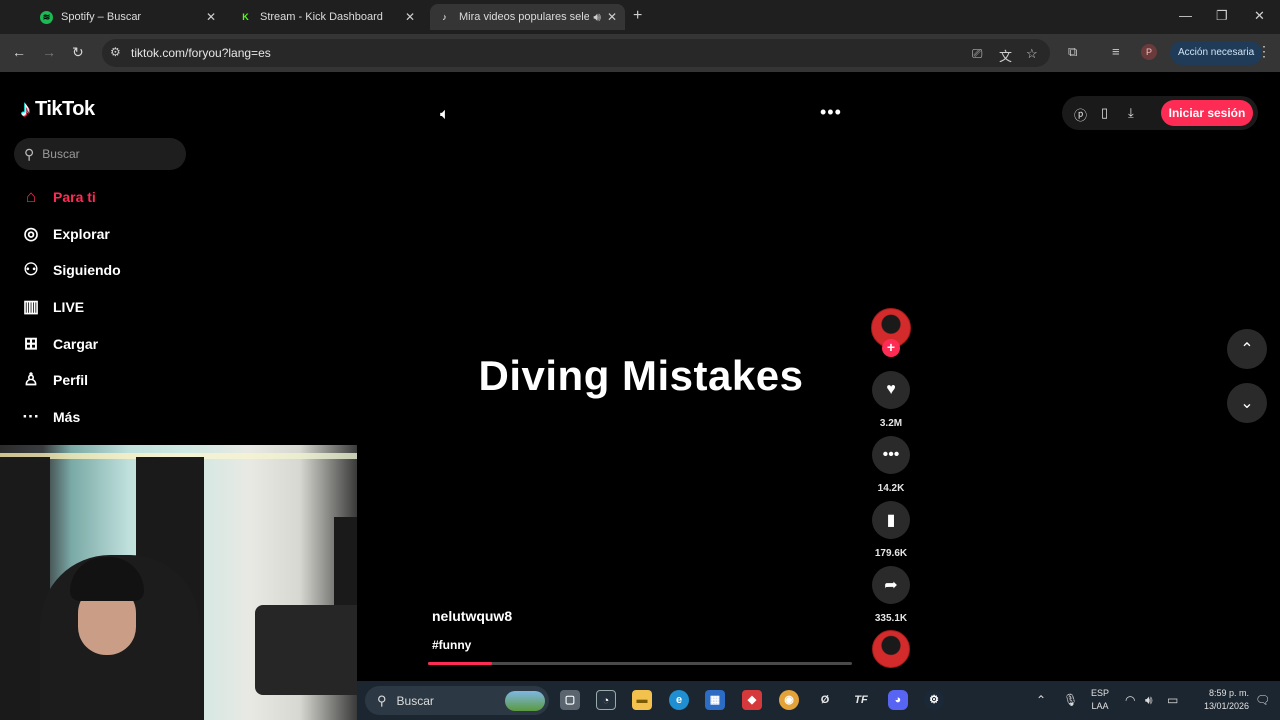  What do you see at coordinates (46, 17) in the screenshot?
I see `spotify-icon: ≋` at bounding box center [46, 17].